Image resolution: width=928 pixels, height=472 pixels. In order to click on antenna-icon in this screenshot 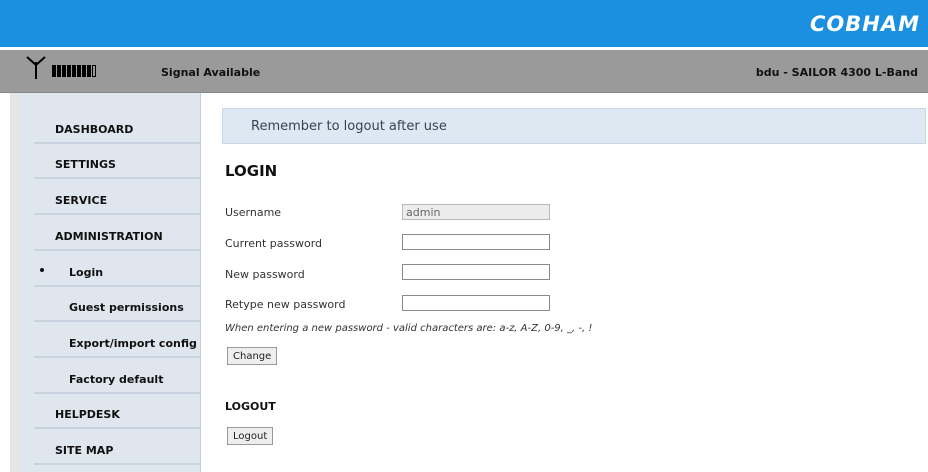, I will do `click(36, 67)`.